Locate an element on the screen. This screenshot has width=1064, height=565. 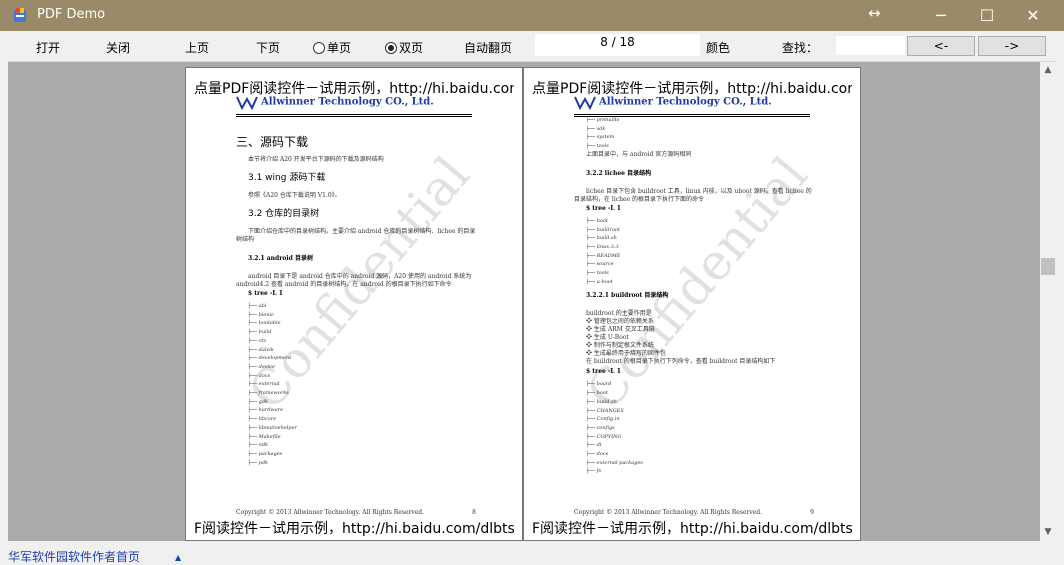
single-page-radio: 单页 is located at coordinates (332, 47).